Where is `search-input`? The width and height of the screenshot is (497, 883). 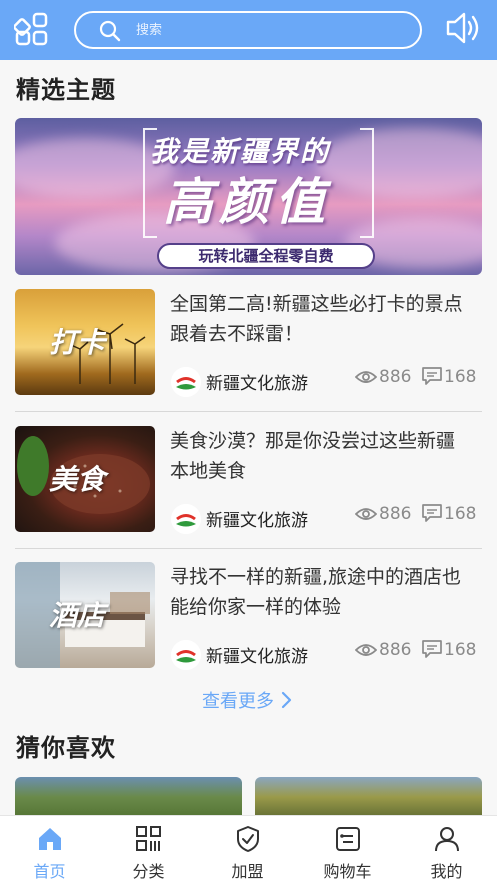
search-input is located at coordinates (266, 30).